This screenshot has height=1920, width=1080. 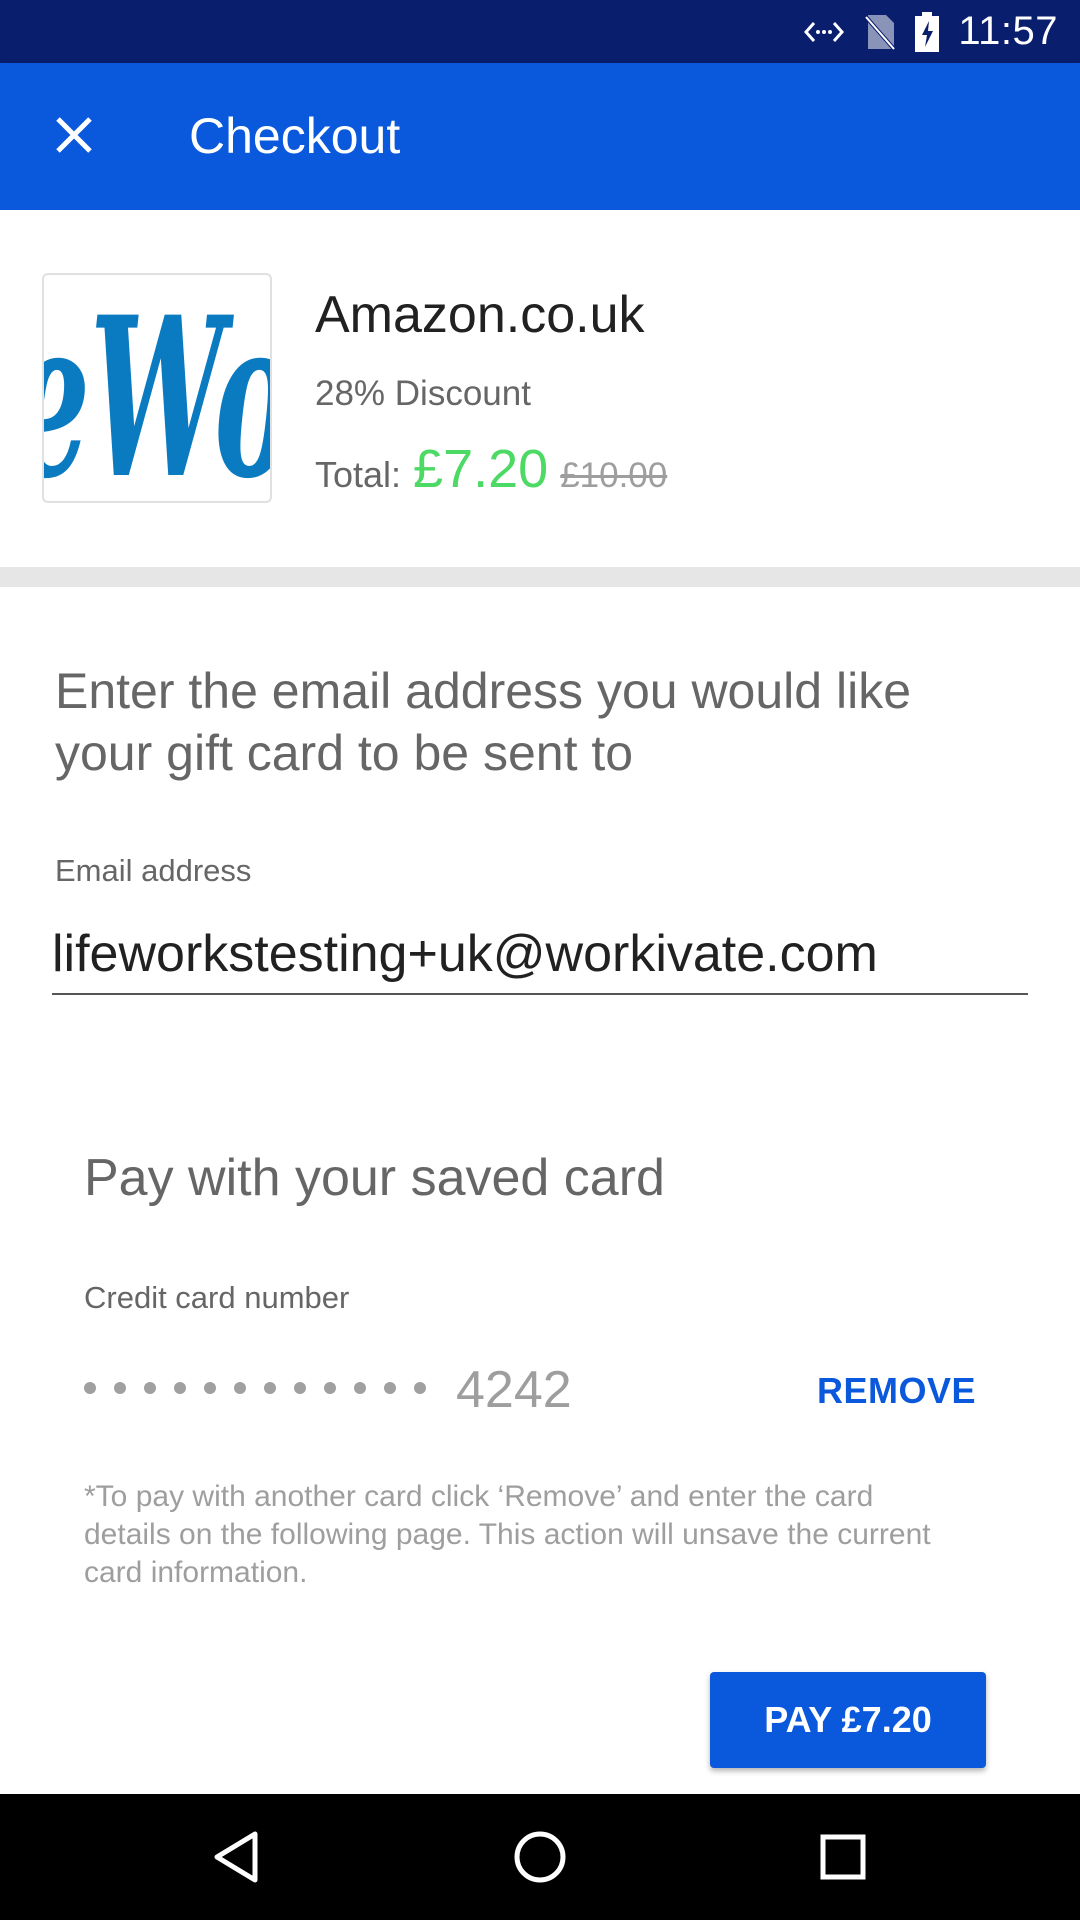 I want to click on no-sim-icon, so click(x=880, y=32).